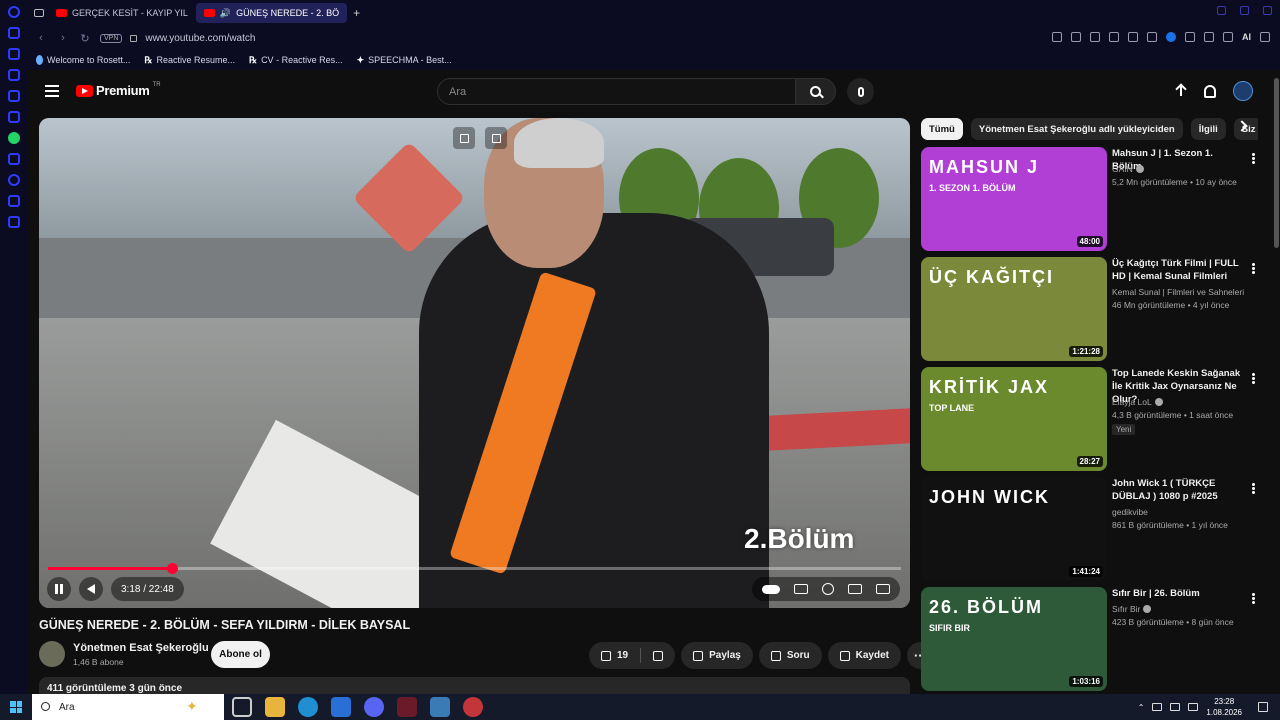 The height and width of the screenshot is (720, 1280). I want to click on share-button: Paylaş, so click(717, 655).